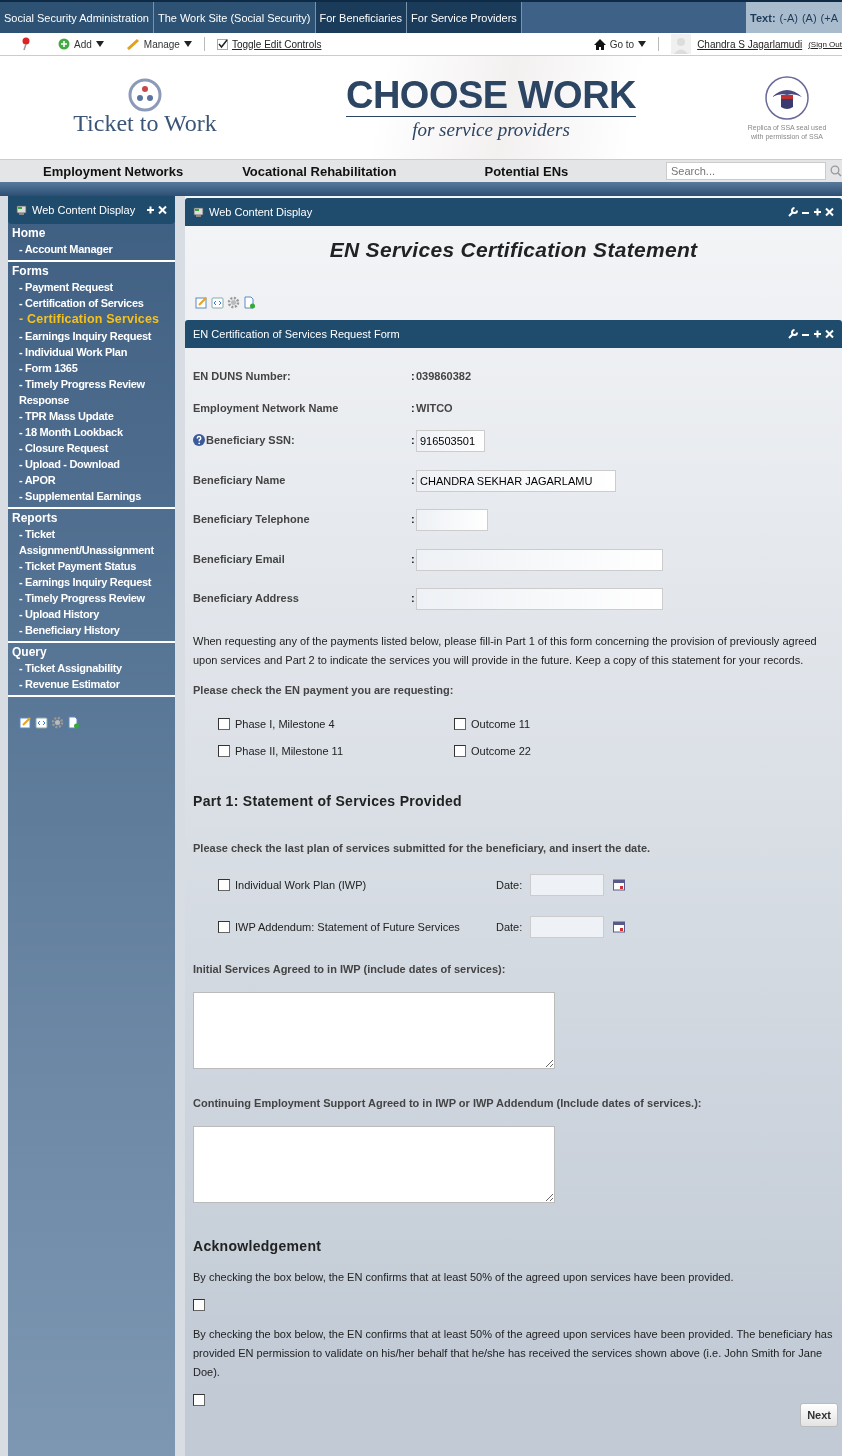 The image size is (842, 1456). I want to click on portlet-title: Web Content Display, so click(84, 210).